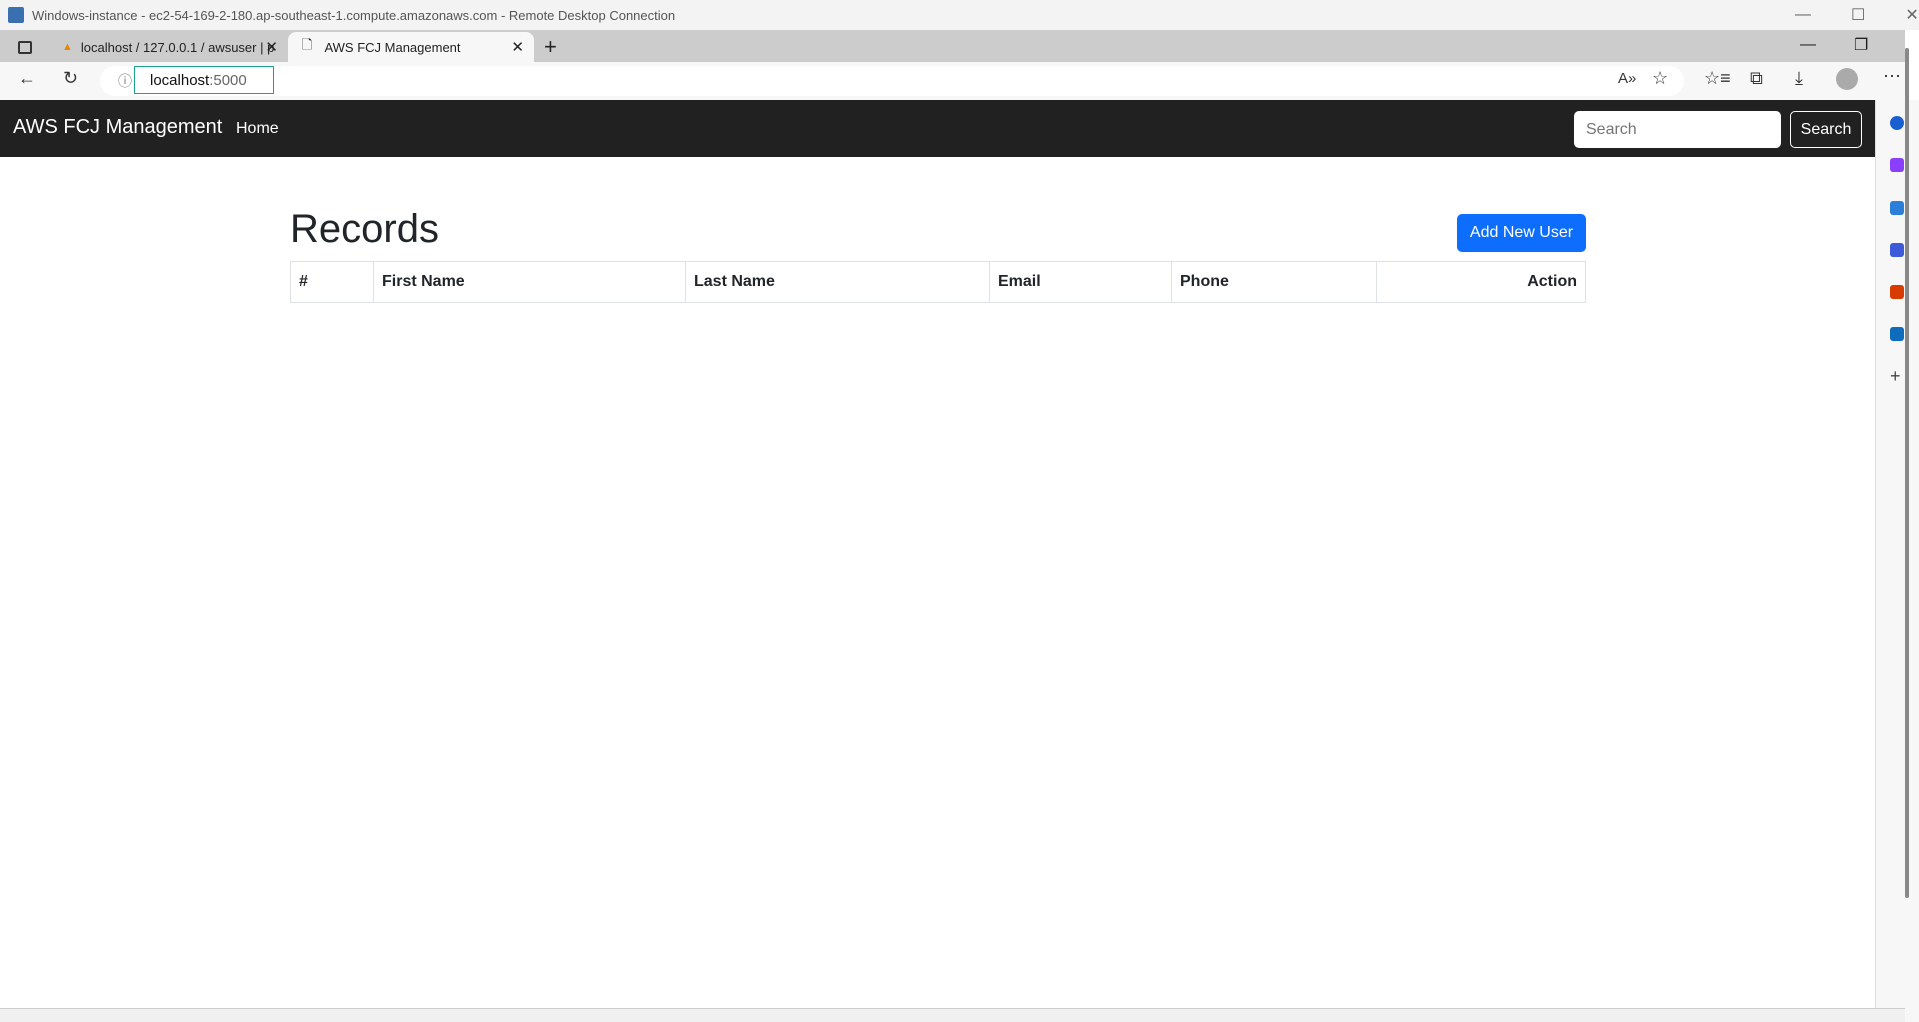 This screenshot has height=1022, width=1919. Describe the element at coordinates (1826, 129) in the screenshot. I see `search-button: Search` at that location.